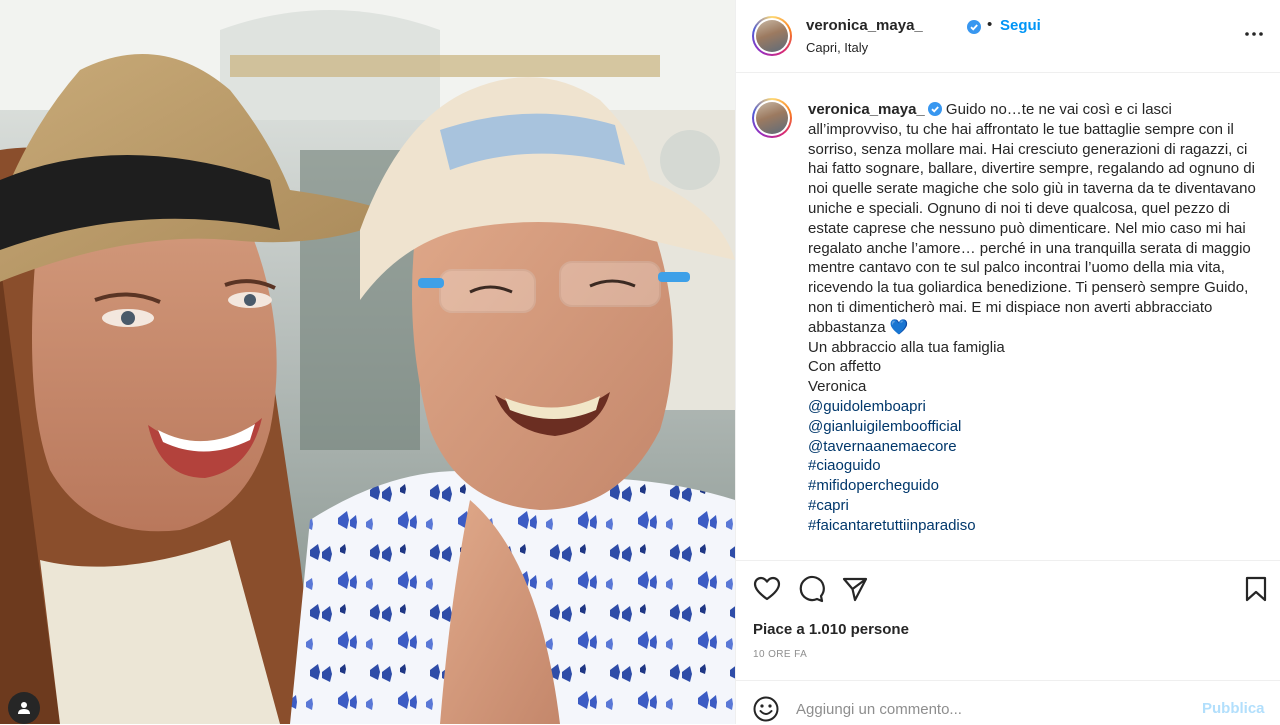 The width and height of the screenshot is (1280, 725). What do you see at coordinates (767, 589) in the screenshot?
I see `heart-icon` at bounding box center [767, 589].